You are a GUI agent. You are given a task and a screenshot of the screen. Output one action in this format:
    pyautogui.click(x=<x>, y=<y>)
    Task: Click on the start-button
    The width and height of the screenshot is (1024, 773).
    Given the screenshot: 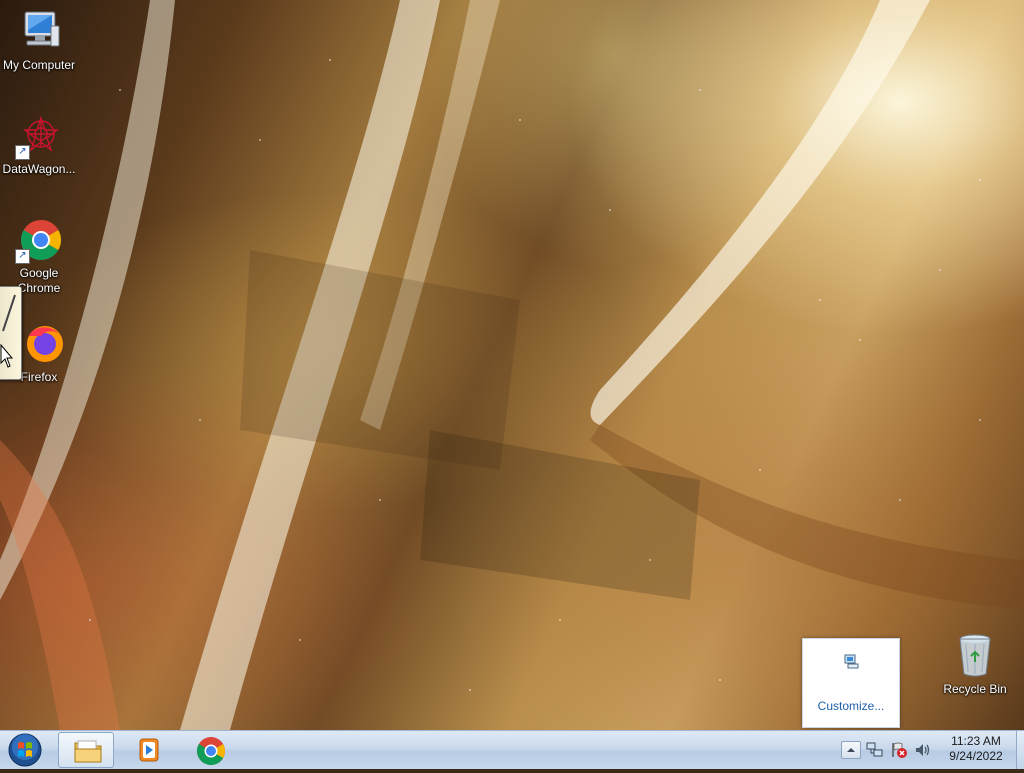 What is the action you would take?
    pyautogui.click(x=25, y=750)
    